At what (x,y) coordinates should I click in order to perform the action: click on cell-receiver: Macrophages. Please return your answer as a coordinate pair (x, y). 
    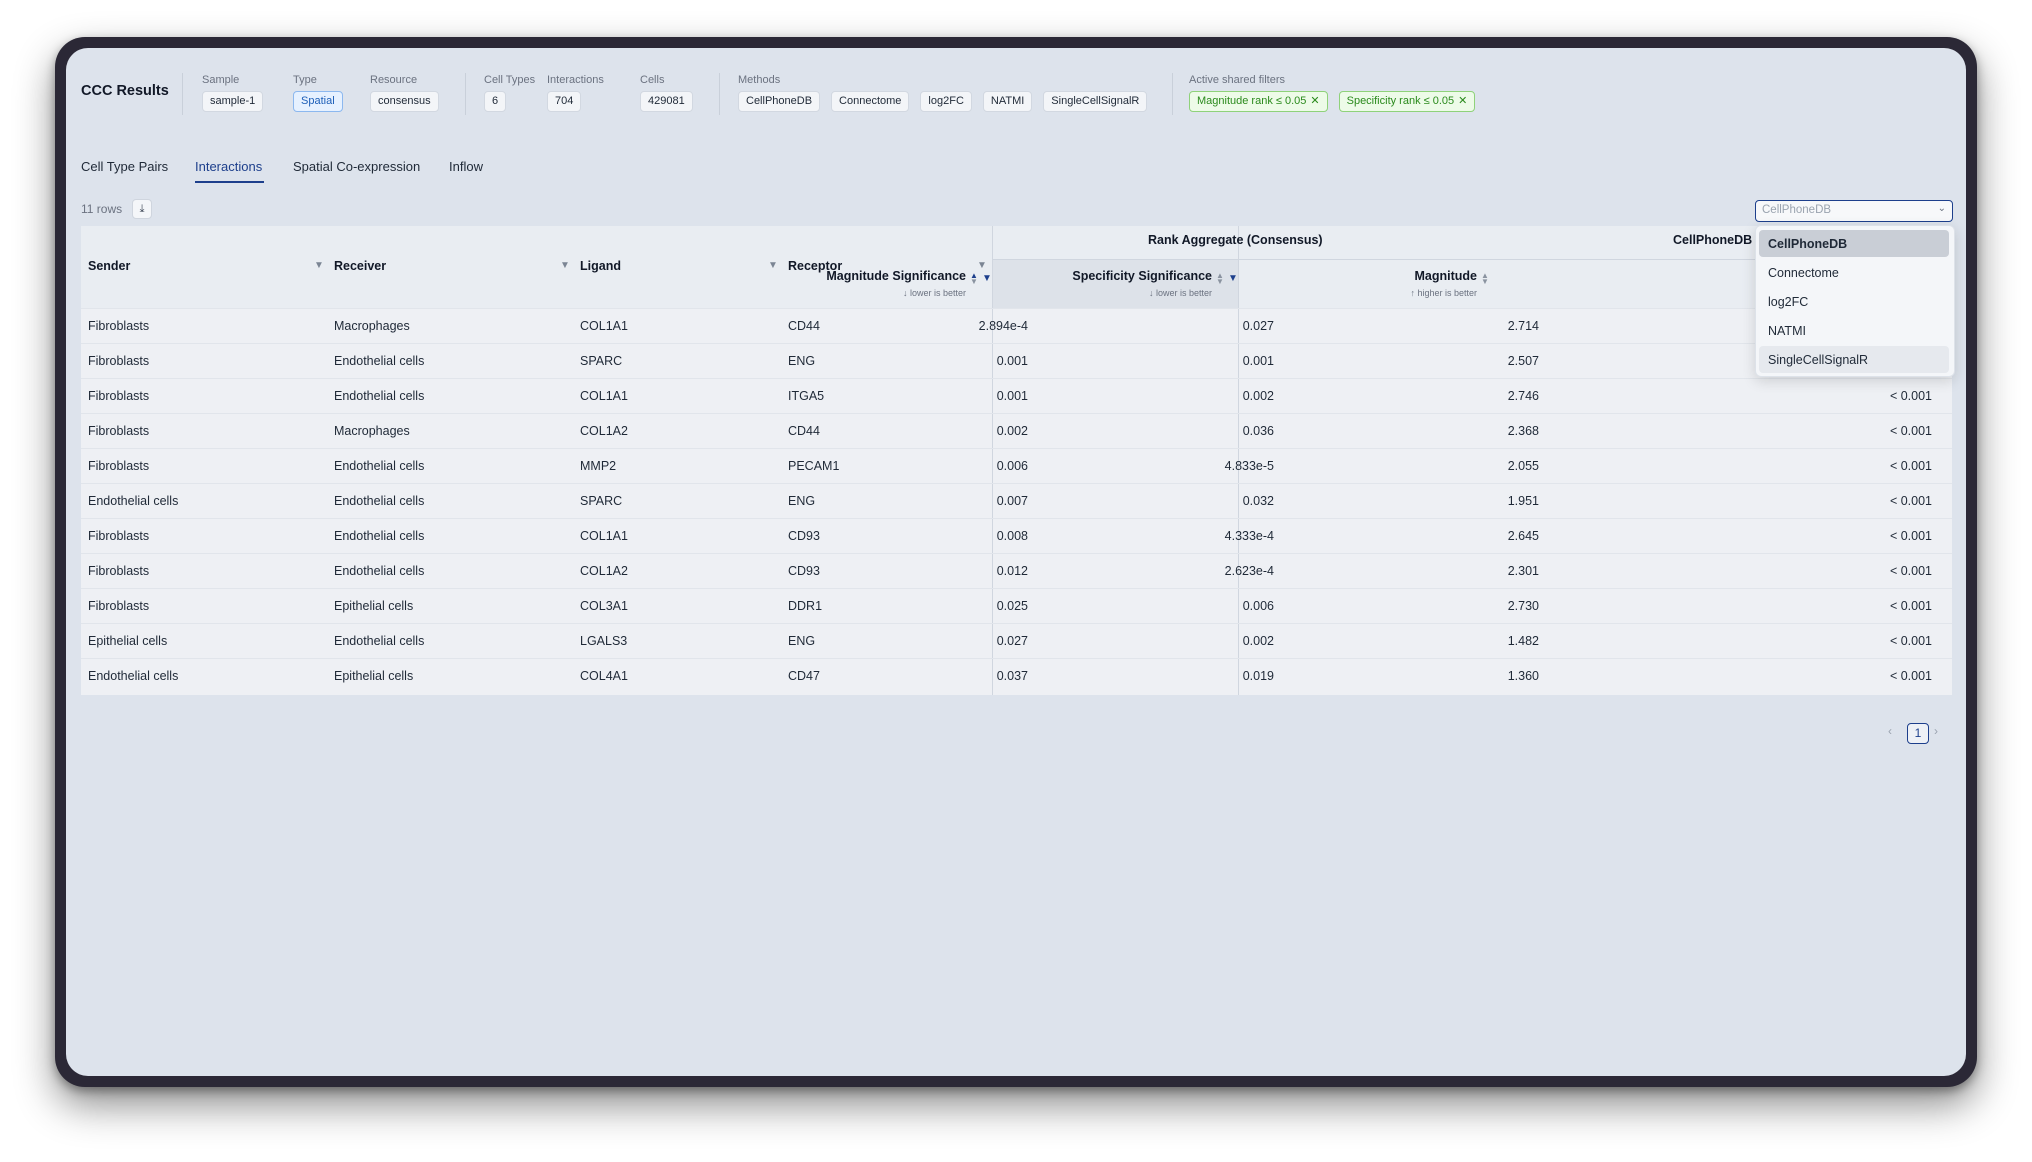
    Looking at the image, I should click on (372, 431).